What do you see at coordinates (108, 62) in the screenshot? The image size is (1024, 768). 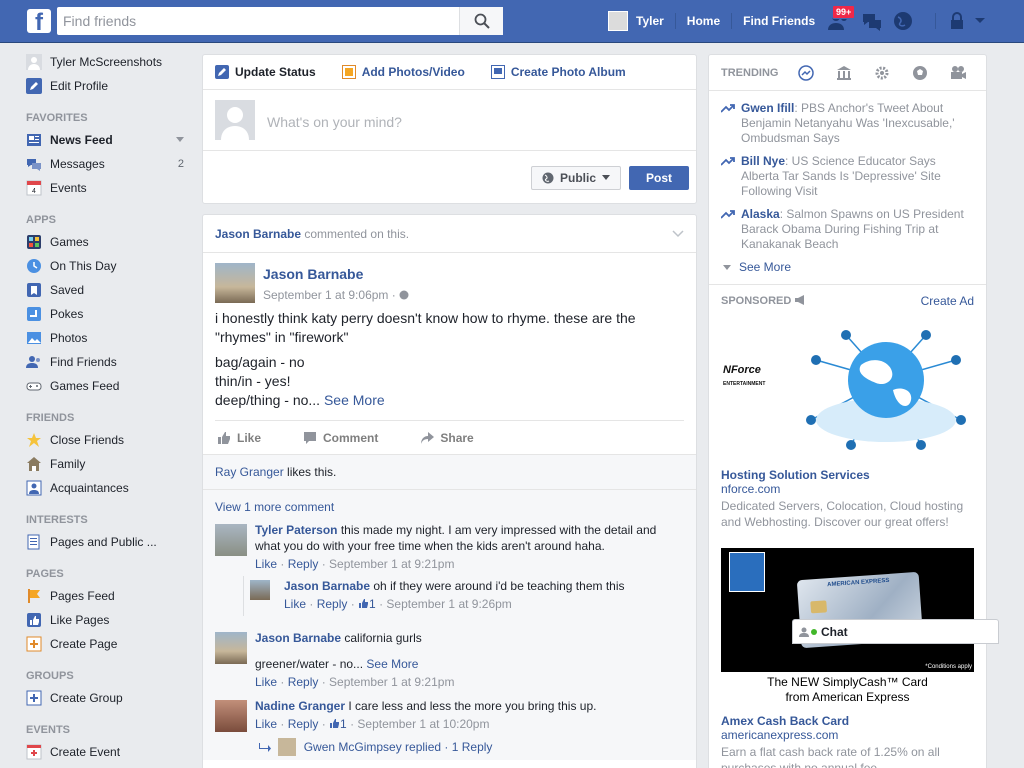 I see `sidebar-item-profile: Tyler McScreenshots` at bounding box center [108, 62].